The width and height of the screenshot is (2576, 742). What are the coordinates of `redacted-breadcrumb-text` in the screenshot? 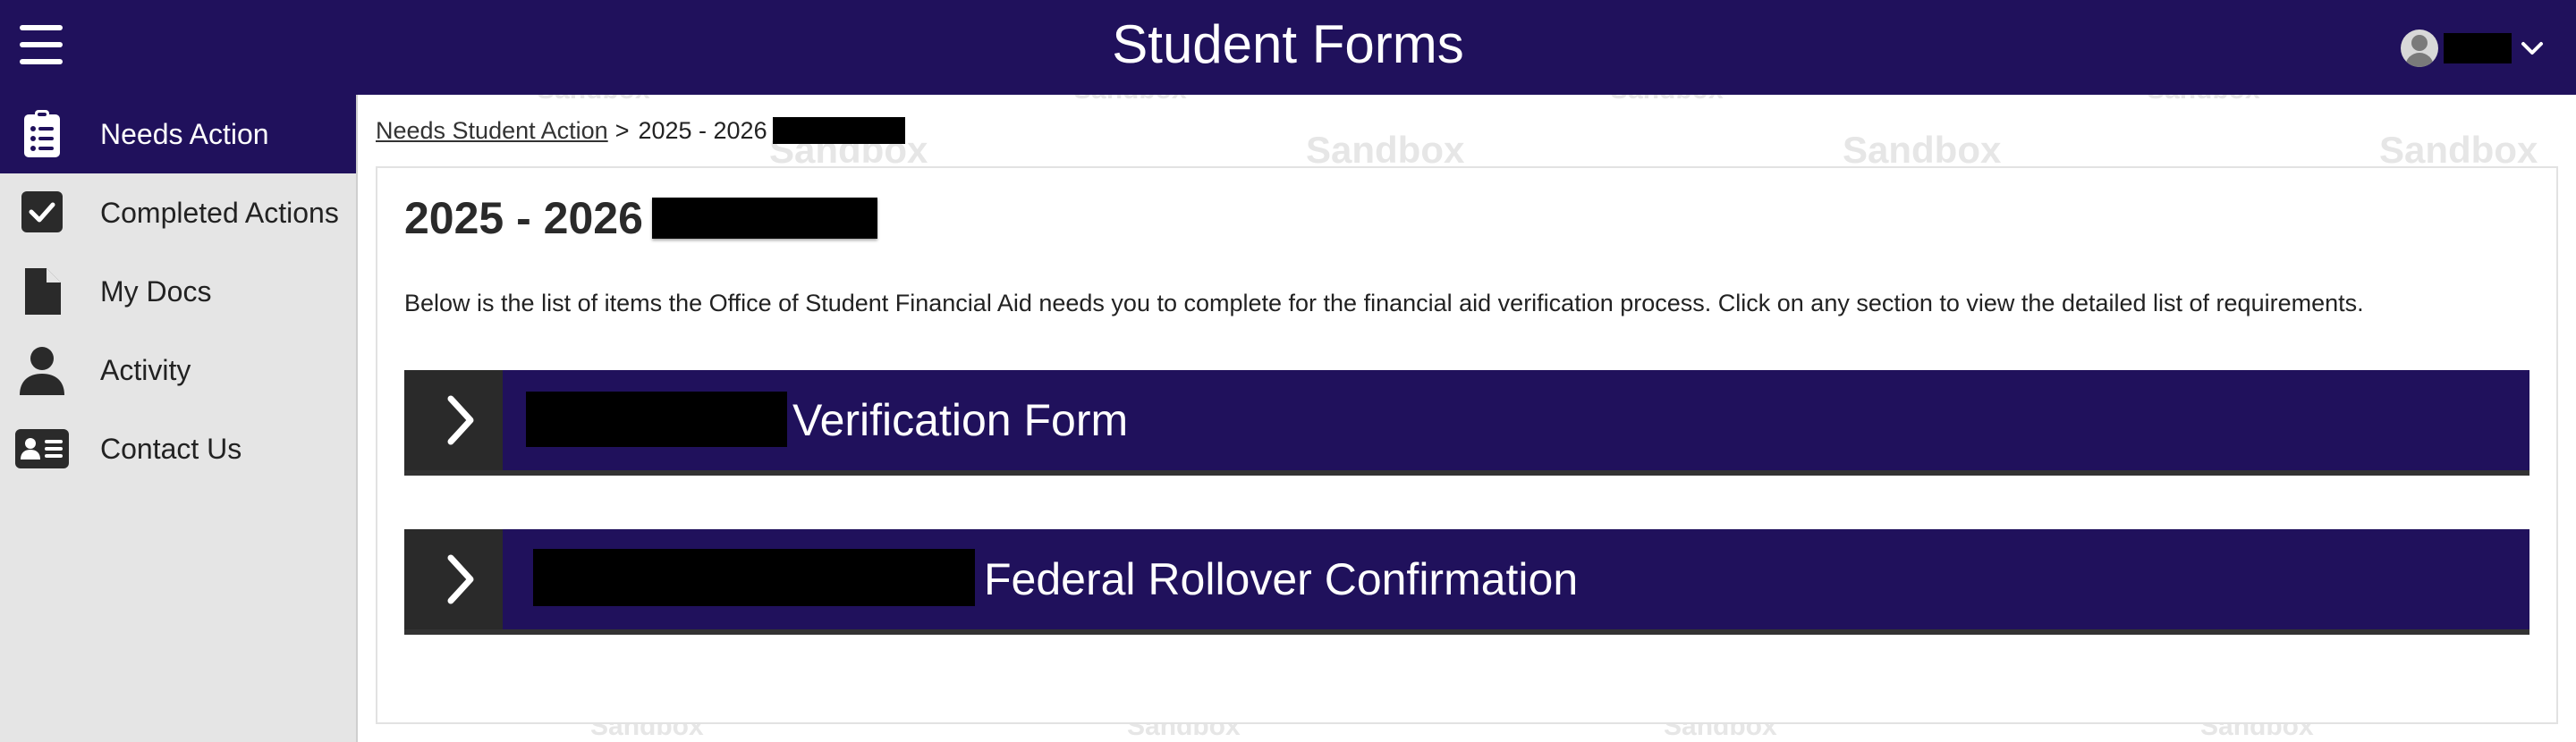 It's located at (838, 130).